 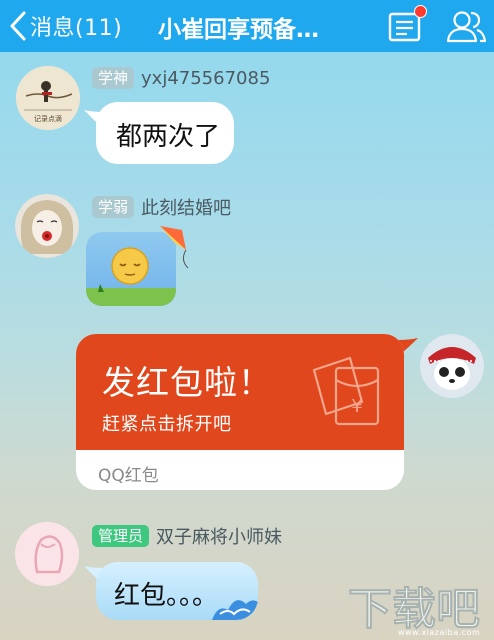 What do you see at coordinates (466, 26) in the screenshot?
I see `group-members-icon` at bounding box center [466, 26].